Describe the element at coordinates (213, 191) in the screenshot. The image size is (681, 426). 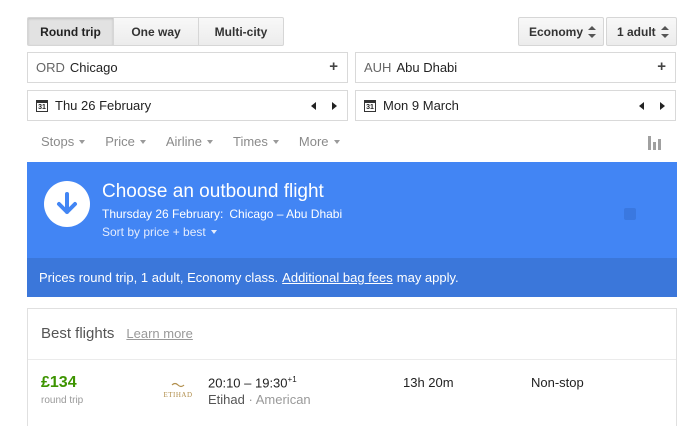
I see `banner-title: Choose an outbound flight` at that location.